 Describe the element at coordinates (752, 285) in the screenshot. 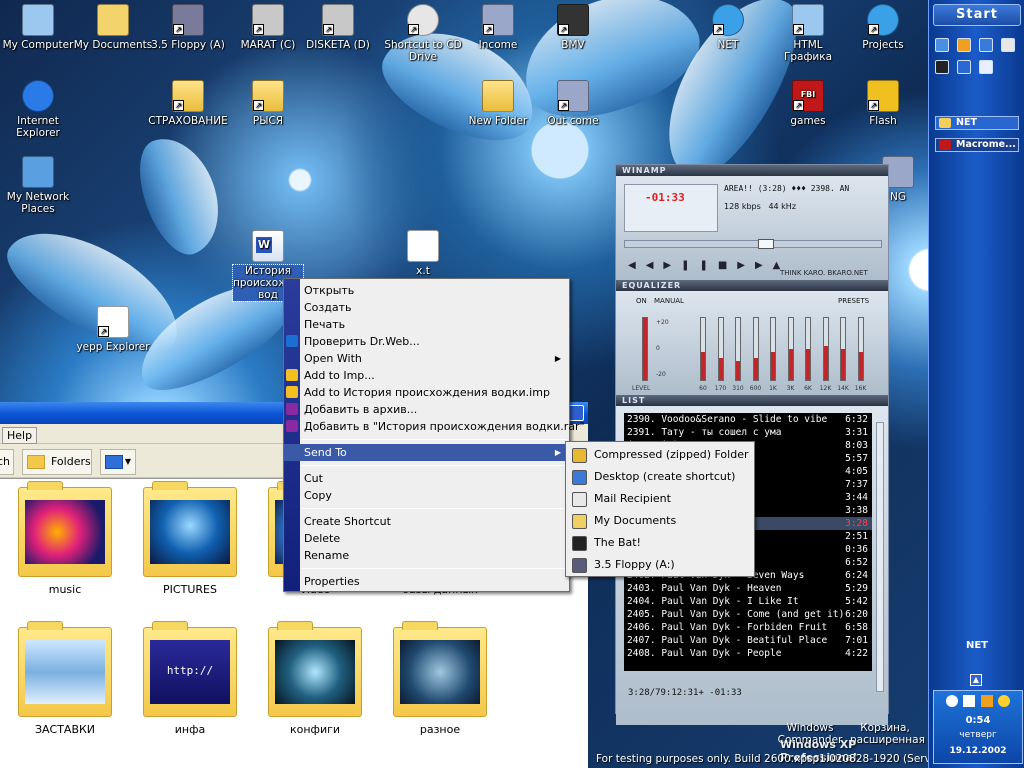

I see `equalizer-titlebar: EQUALIZER` at that location.